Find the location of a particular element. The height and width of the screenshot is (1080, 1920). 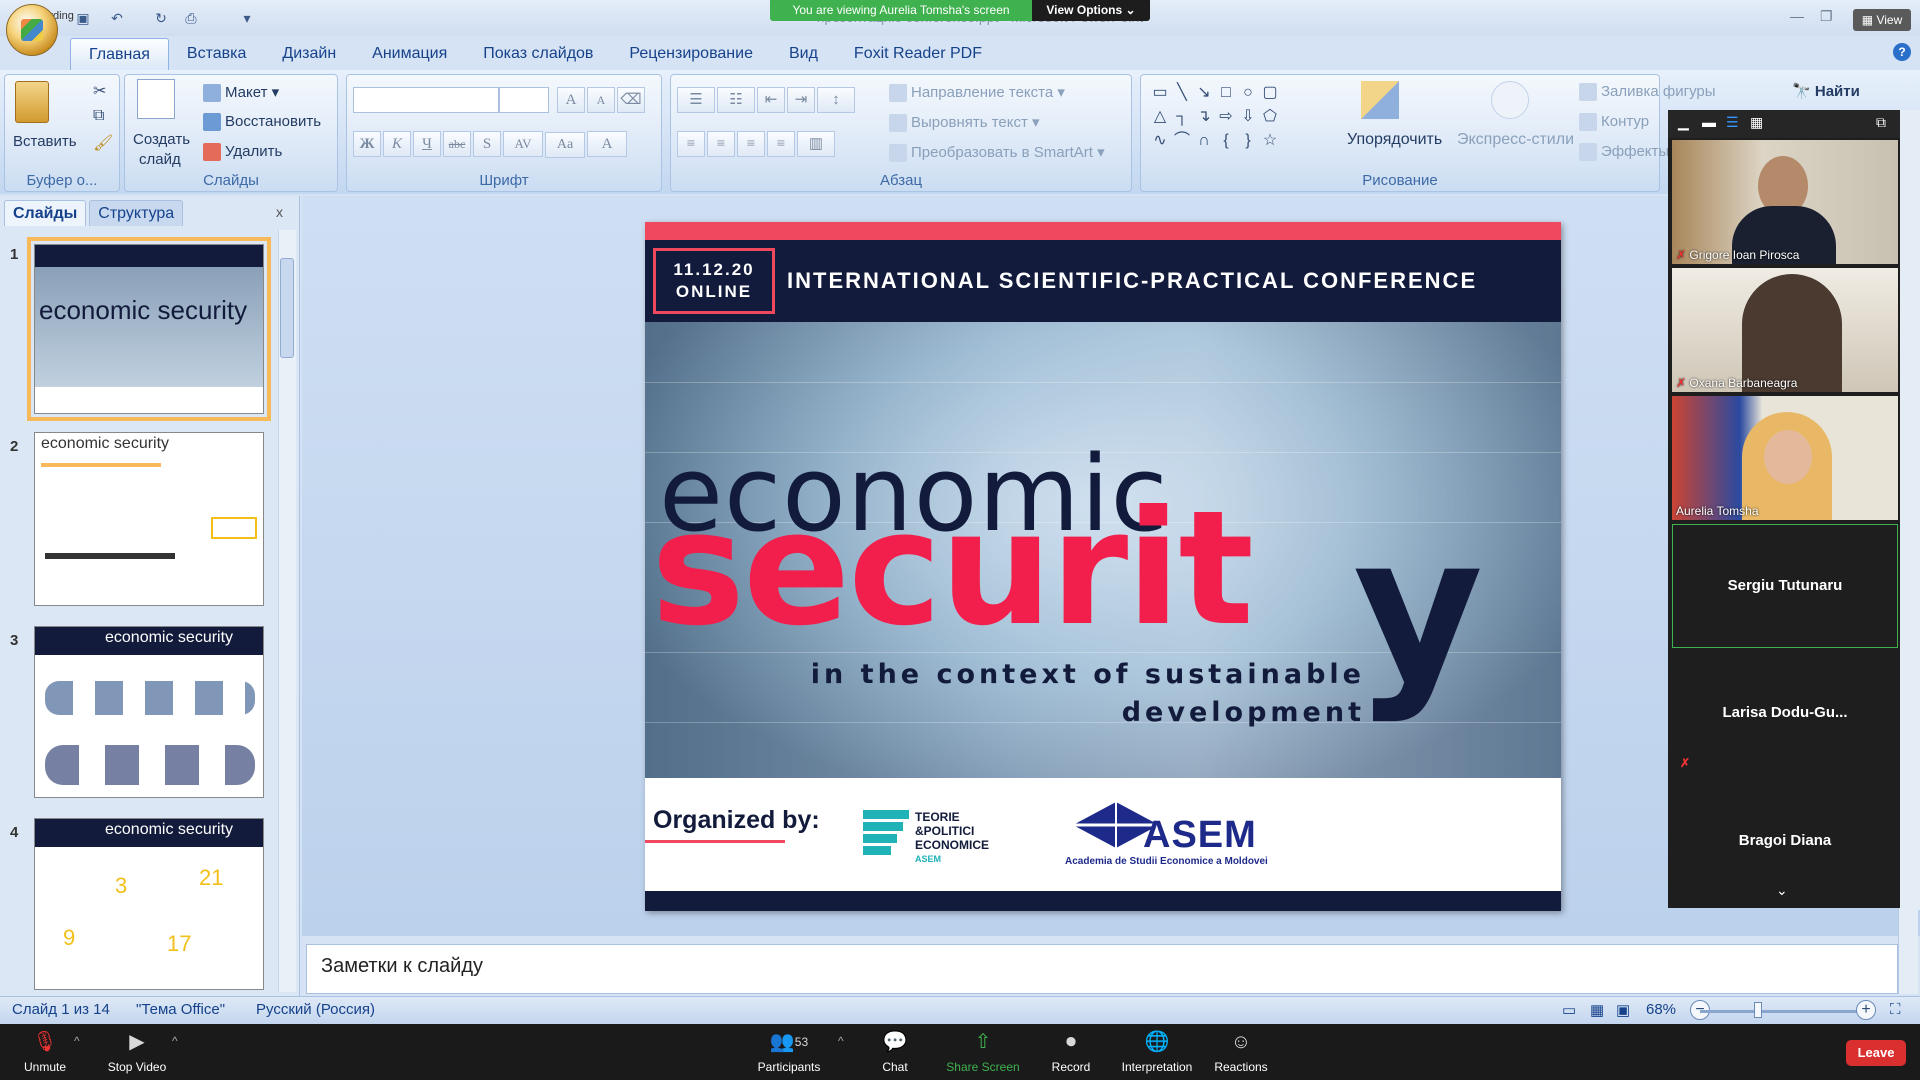

star-shape-icon: ☆ is located at coordinates (1270, 141).